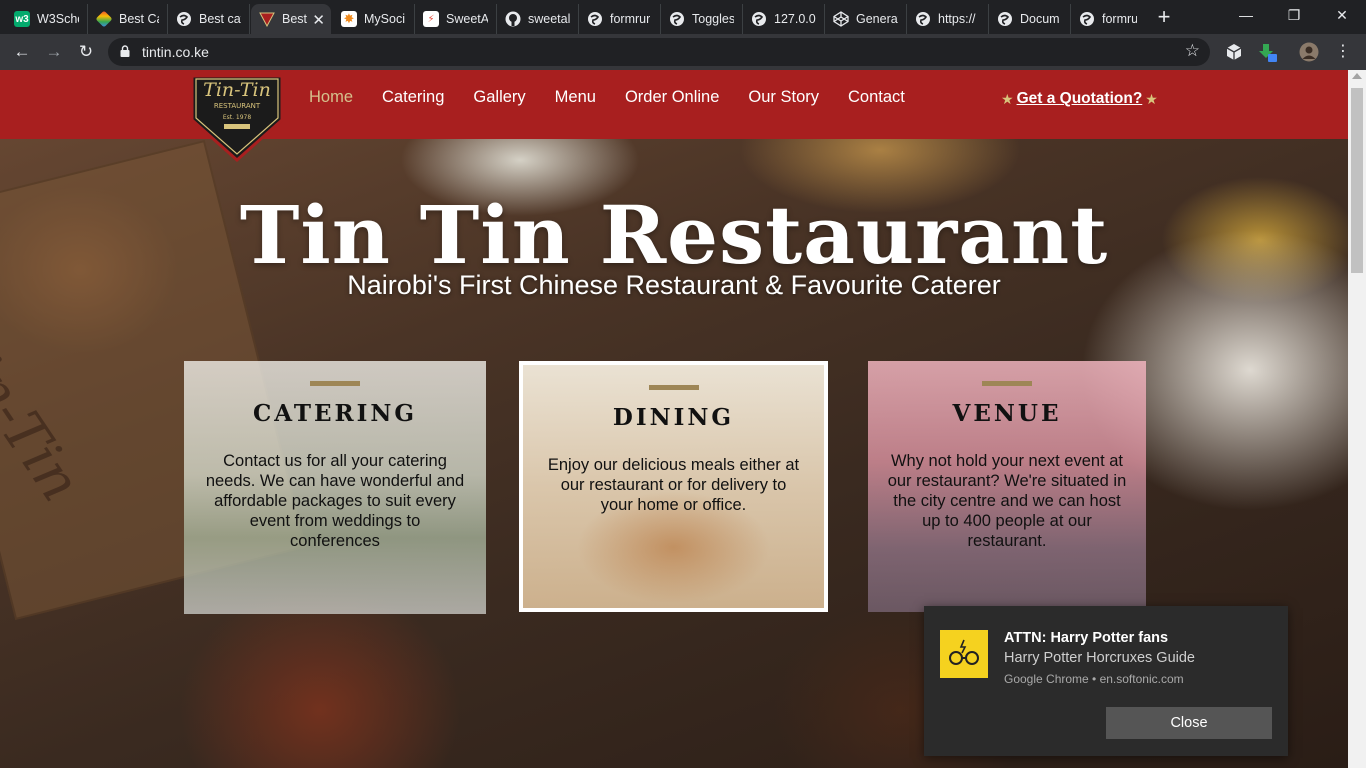 The height and width of the screenshot is (768, 1366). Describe the element at coordinates (125, 51) in the screenshot. I see `lock-icon` at that location.